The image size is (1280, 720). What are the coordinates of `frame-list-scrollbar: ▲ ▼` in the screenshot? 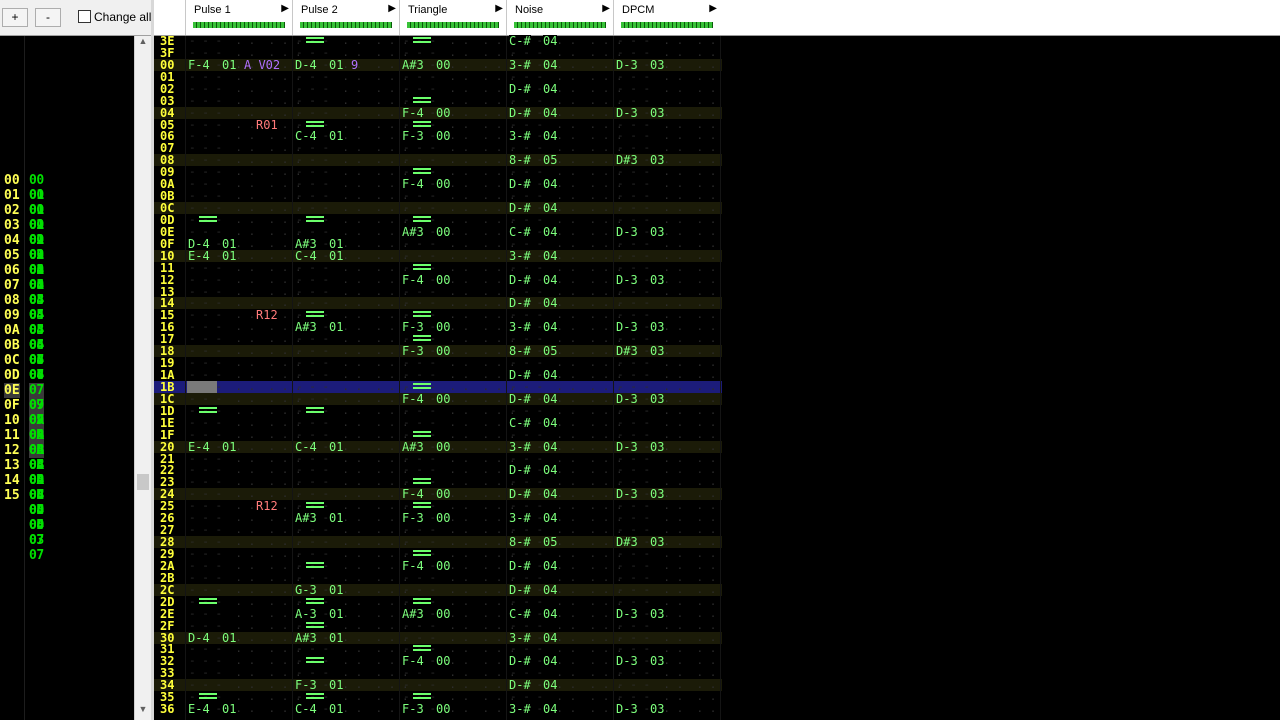 It's located at (142, 378).